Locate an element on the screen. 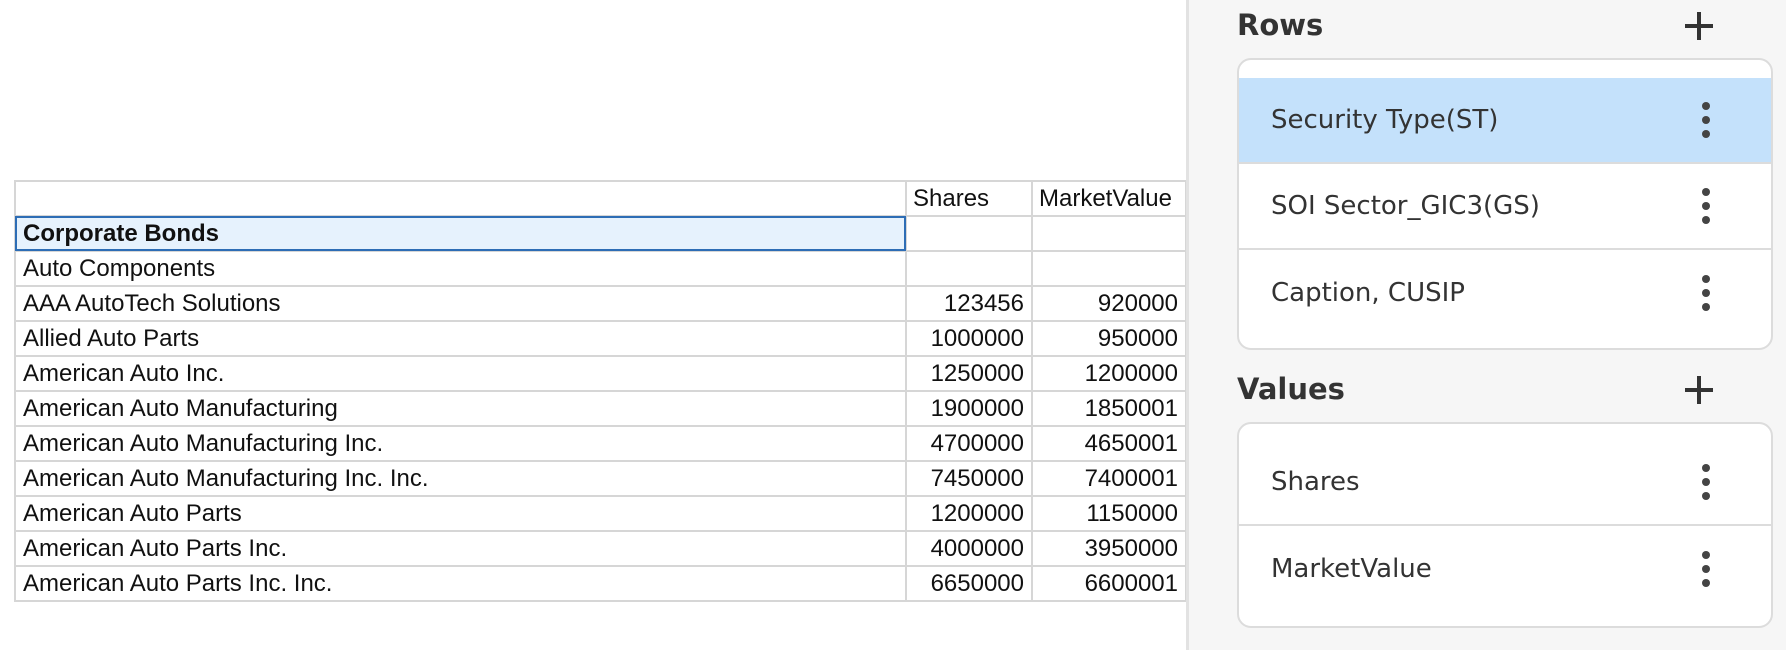 This screenshot has width=1786, height=650. shares-cell: 1000000 is located at coordinates (969, 338).